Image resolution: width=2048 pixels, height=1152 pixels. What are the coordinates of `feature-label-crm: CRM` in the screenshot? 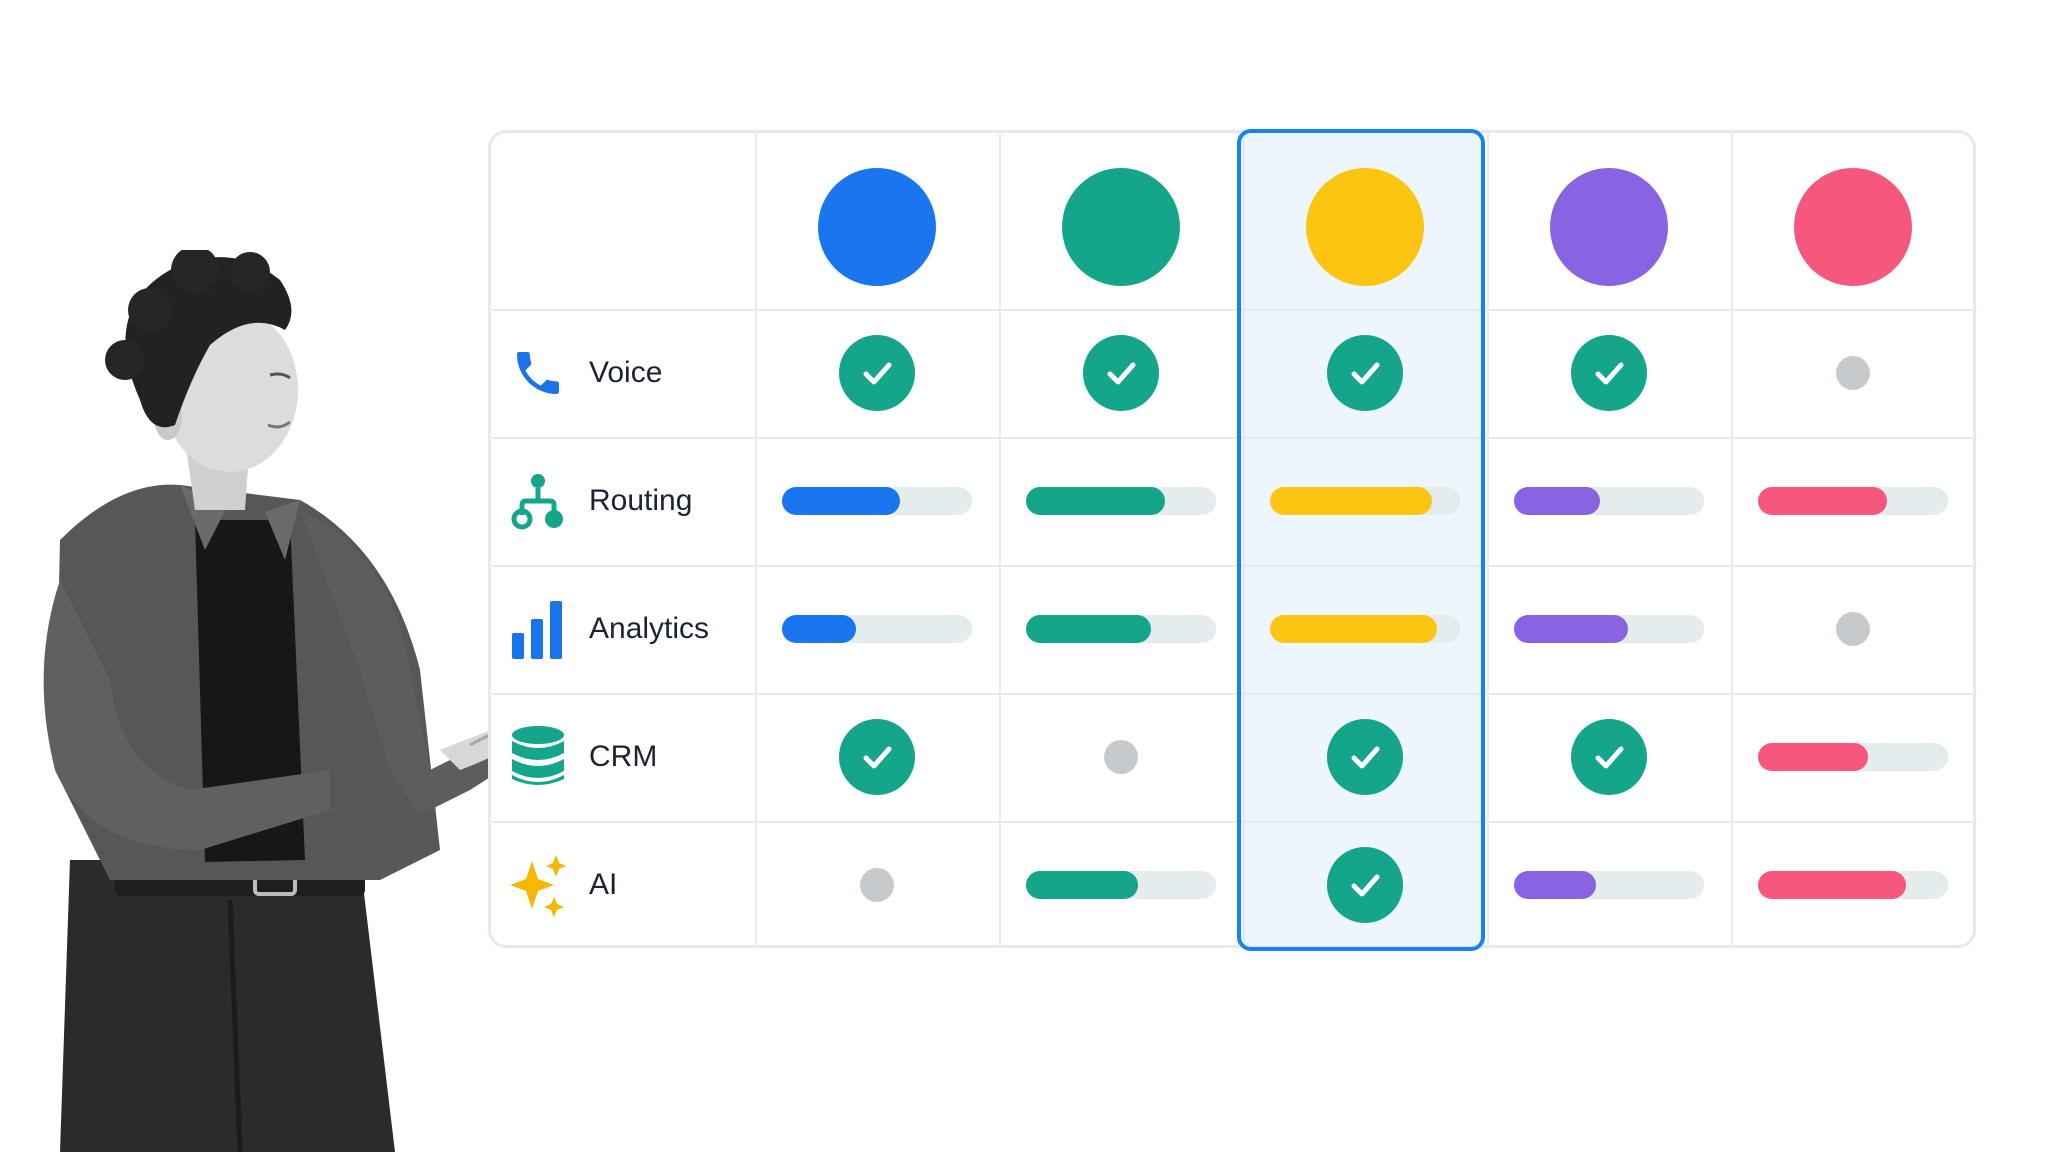 It's located at (582, 757).